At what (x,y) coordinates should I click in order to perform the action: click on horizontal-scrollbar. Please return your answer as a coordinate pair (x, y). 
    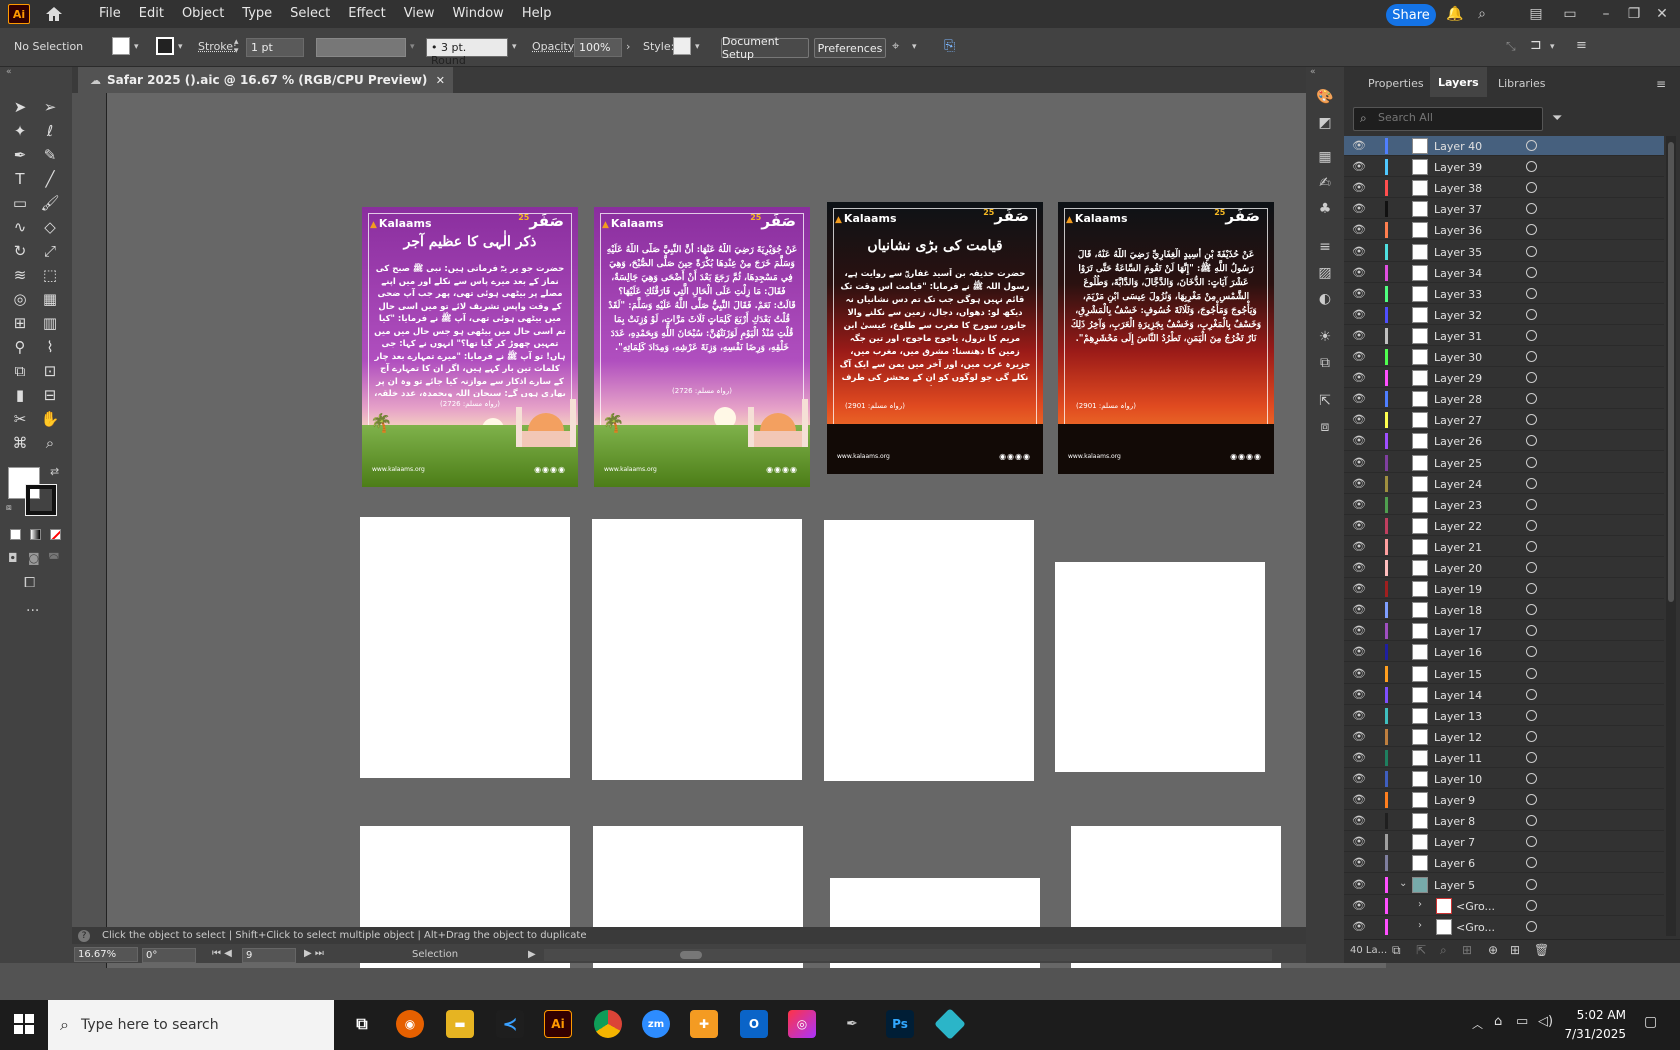
    Looking at the image, I should click on (908, 955).